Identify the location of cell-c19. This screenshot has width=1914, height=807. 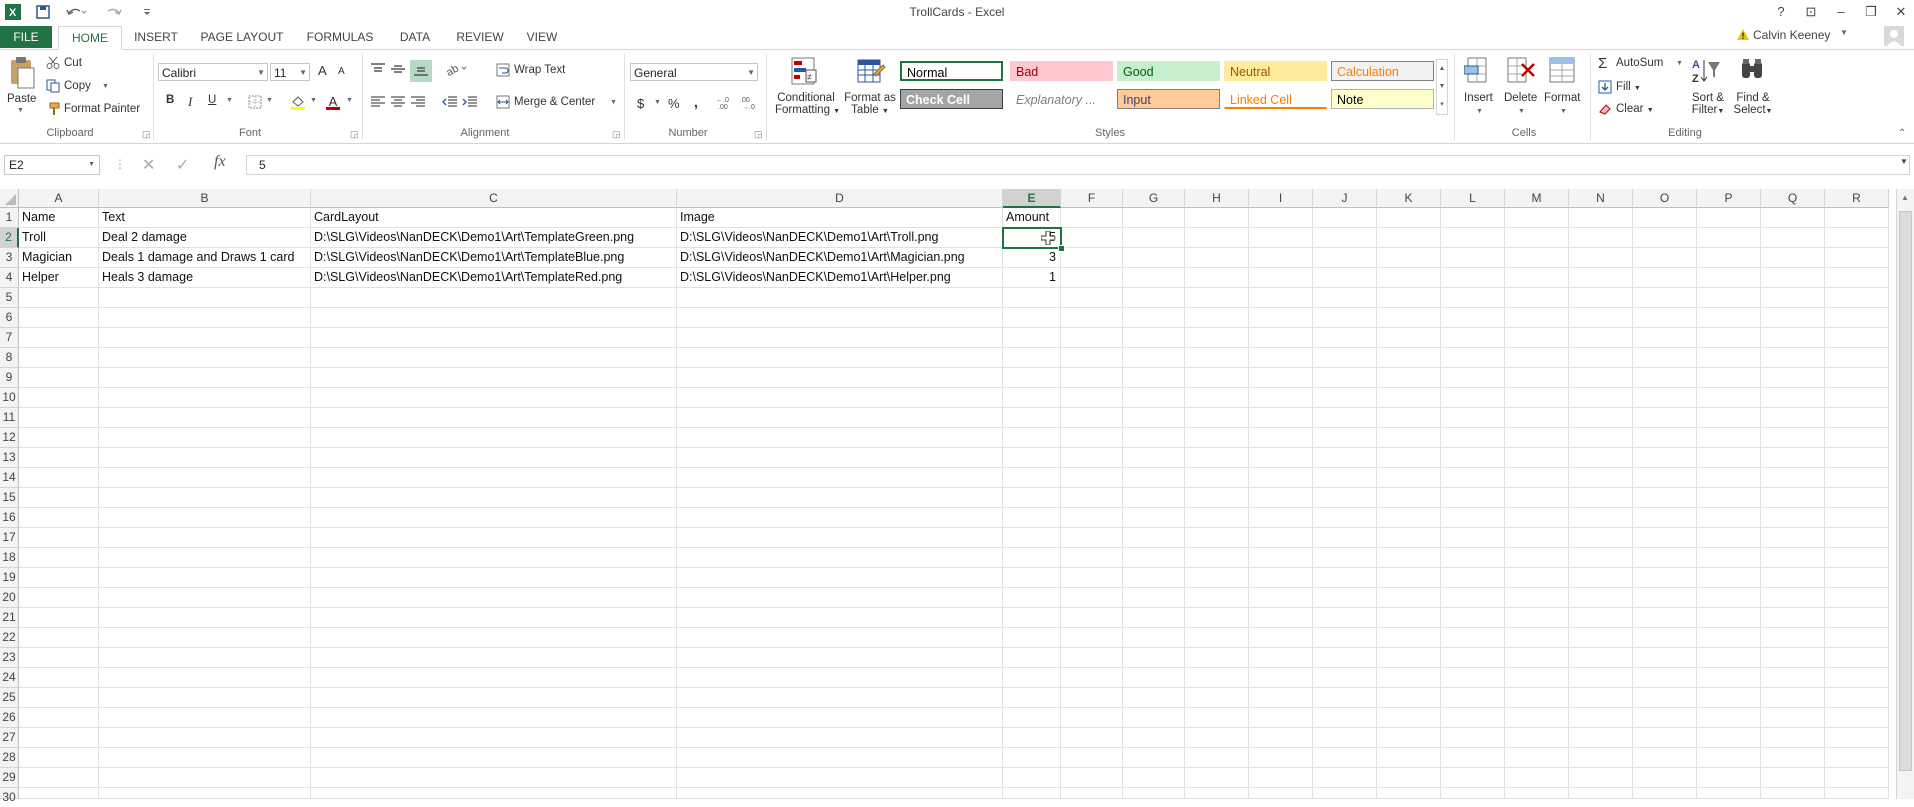
(494, 578).